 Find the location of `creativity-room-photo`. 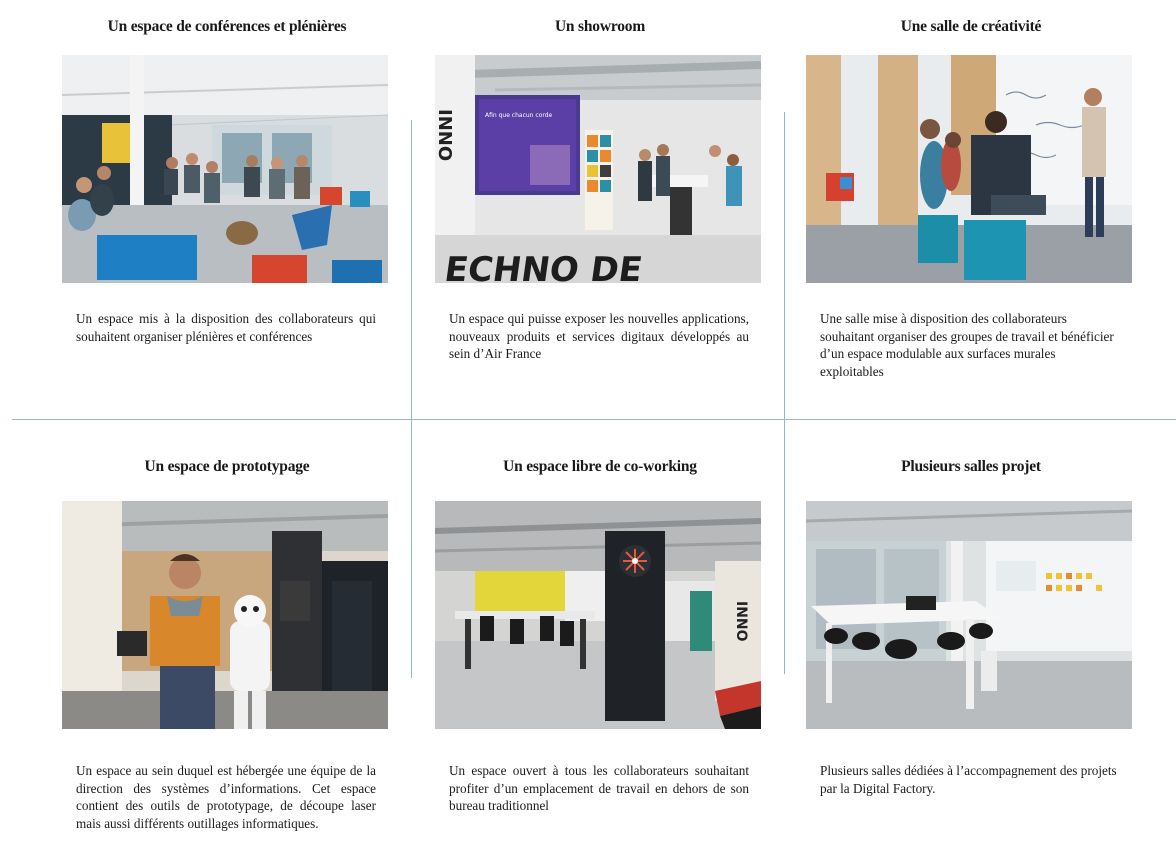

creativity-room-photo is located at coordinates (969, 169).